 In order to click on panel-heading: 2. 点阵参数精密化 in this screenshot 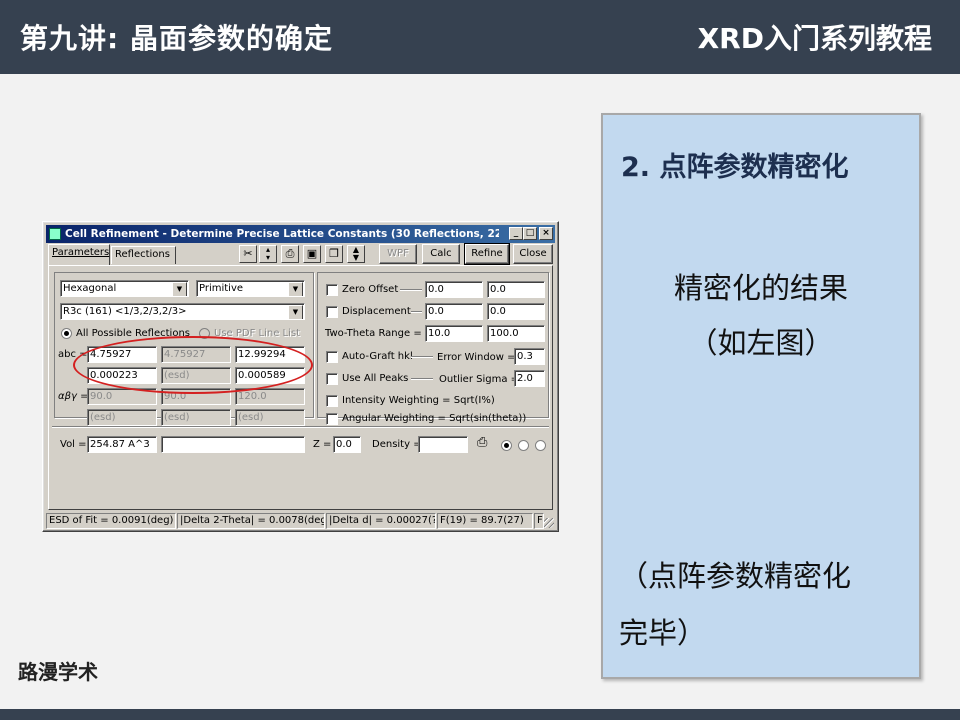, I will do `click(735, 167)`.